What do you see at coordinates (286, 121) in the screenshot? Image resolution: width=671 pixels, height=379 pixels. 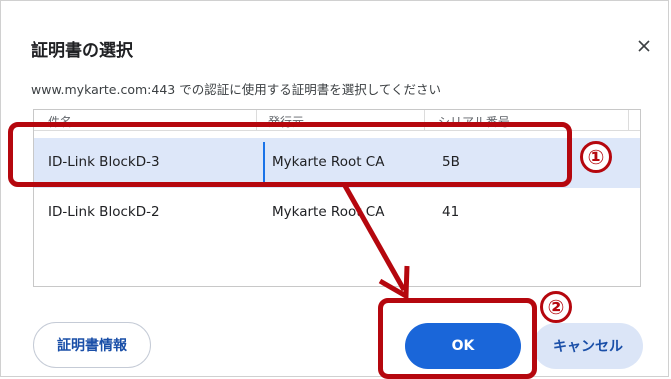 I see `column-header-issuer: 発行元` at bounding box center [286, 121].